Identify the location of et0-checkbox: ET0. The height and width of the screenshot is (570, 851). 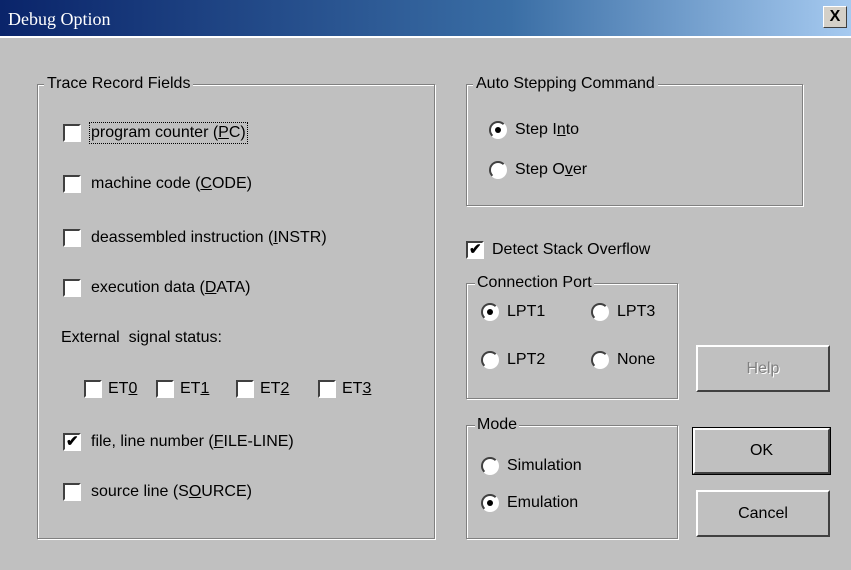
(110, 389).